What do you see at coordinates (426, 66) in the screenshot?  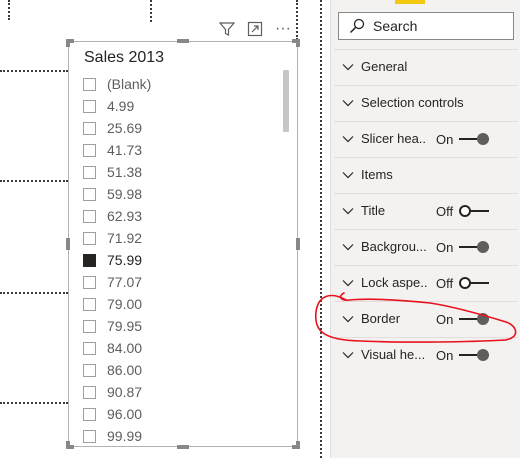 I see `format-section-general: General` at bounding box center [426, 66].